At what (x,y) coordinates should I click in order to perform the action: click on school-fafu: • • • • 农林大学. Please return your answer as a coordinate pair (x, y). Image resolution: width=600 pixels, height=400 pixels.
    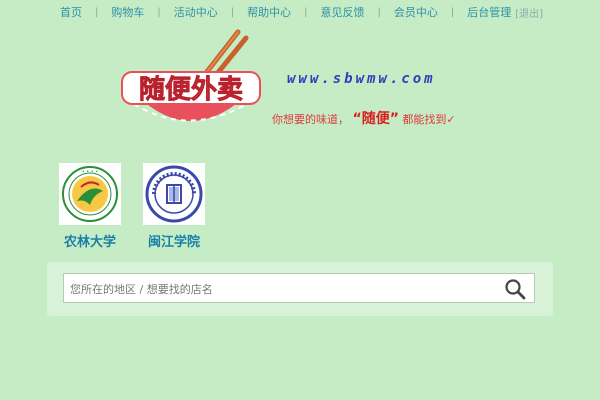
    Looking at the image, I should click on (90, 206).